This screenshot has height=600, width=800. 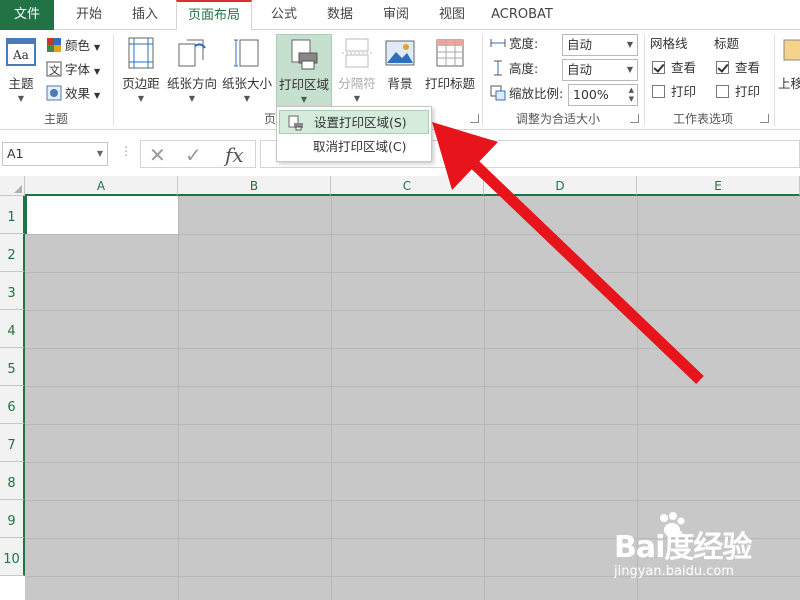 What do you see at coordinates (12, 186) in the screenshot?
I see `select-all-corner` at bounding box center [12, 186].